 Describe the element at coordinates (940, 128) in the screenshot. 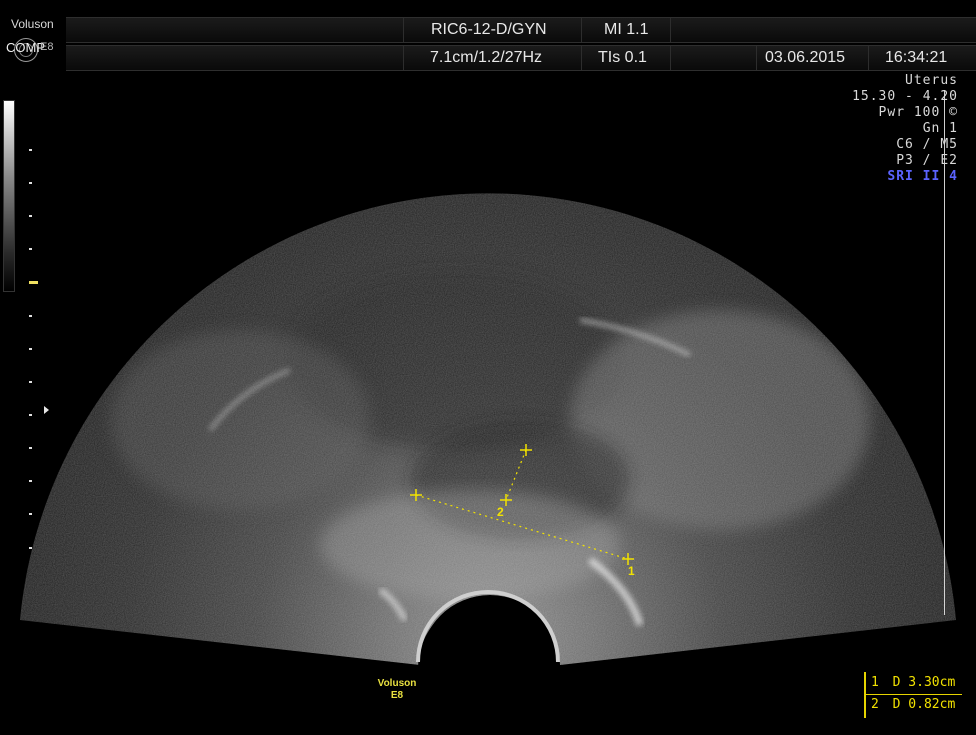

I see `gain-value: Gn 1` at that location.